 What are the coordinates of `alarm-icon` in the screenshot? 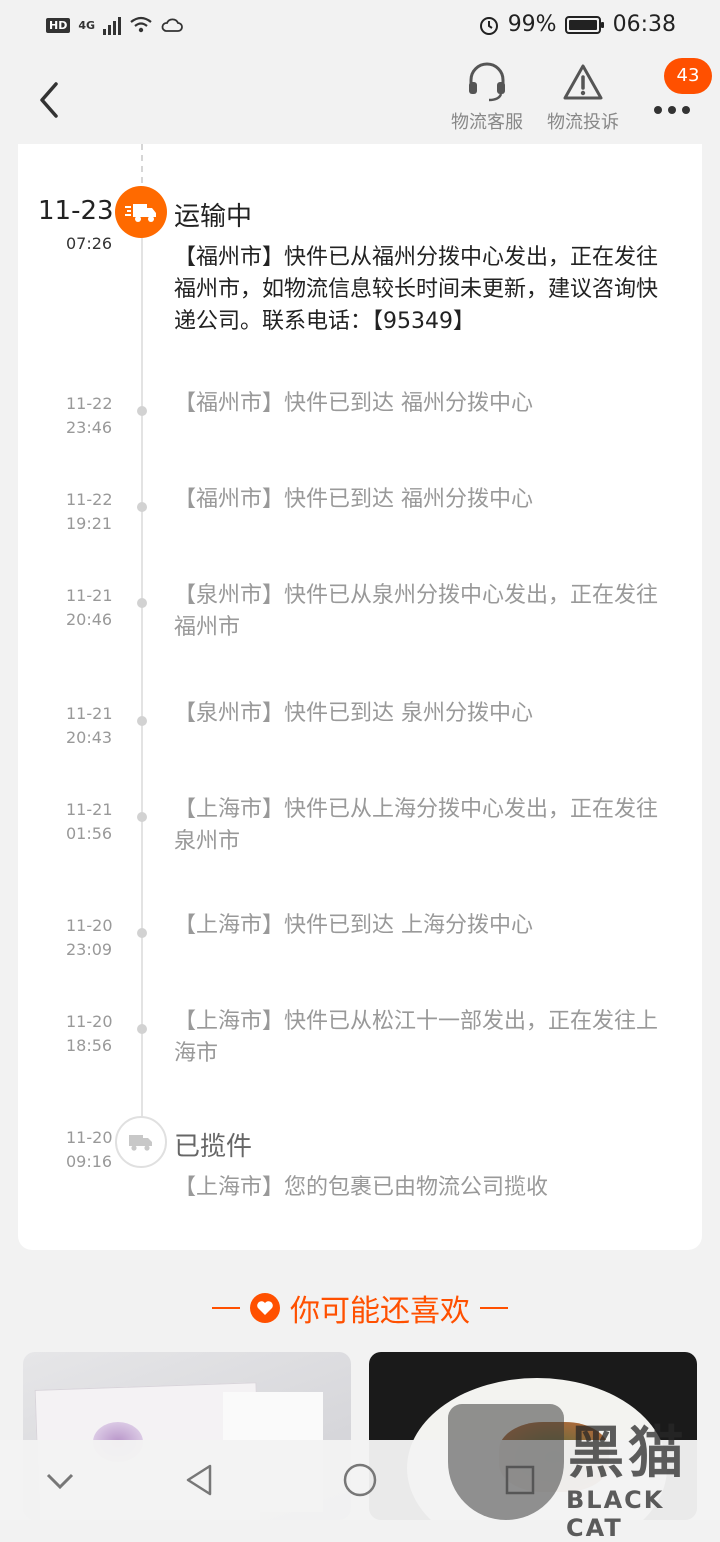 It's located at (488, 25).